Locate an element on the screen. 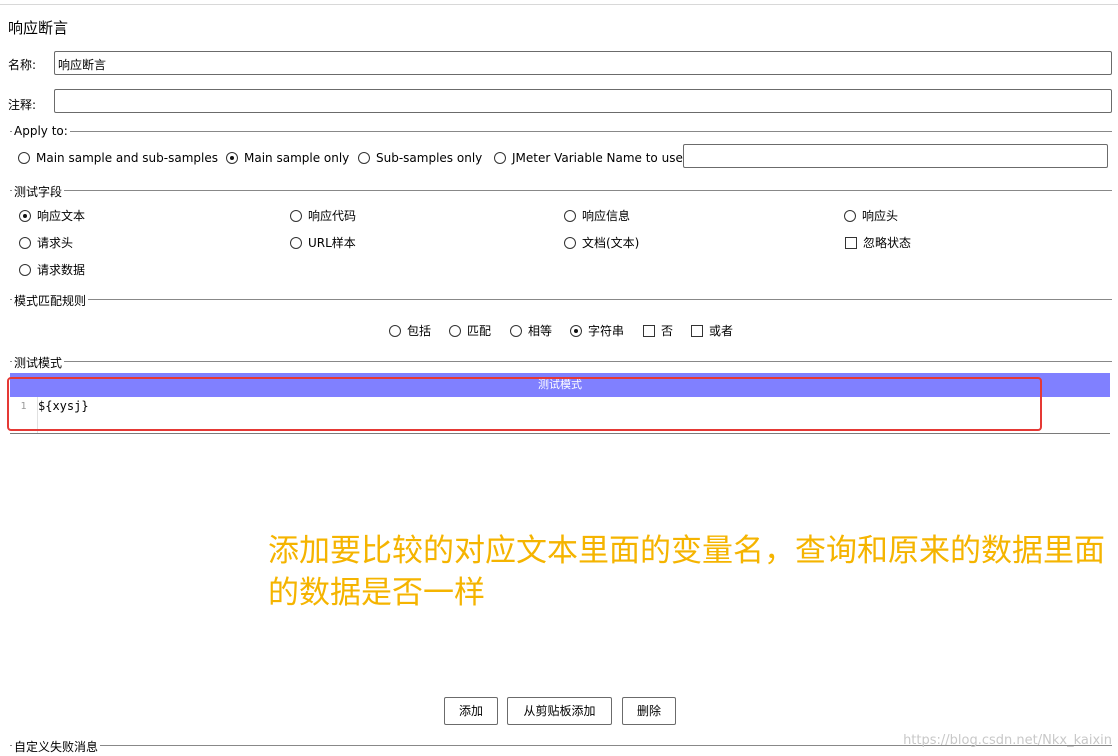 This screenshot has height=756, width=1118. rule-matches-option: 匹配 is located at coordinates (470, 330).